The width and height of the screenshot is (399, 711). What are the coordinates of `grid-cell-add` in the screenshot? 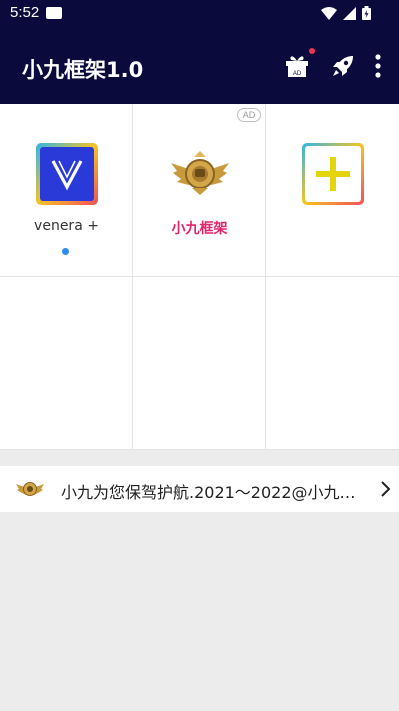 It's located at (332, 190).